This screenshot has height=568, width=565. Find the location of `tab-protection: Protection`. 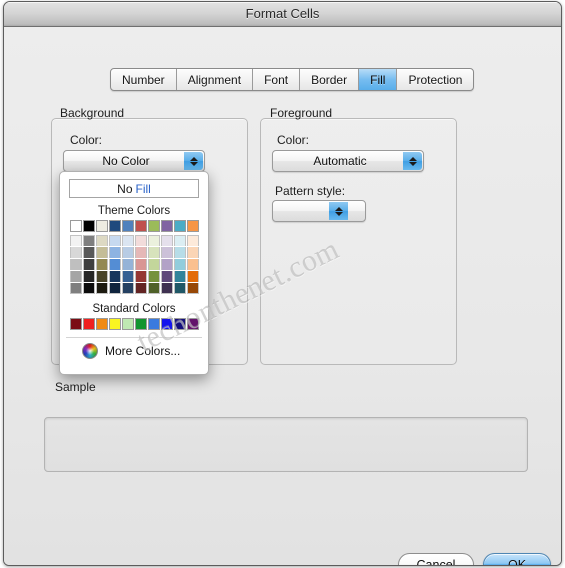

tab-protection: Protection is located at coordinates (435, 79).